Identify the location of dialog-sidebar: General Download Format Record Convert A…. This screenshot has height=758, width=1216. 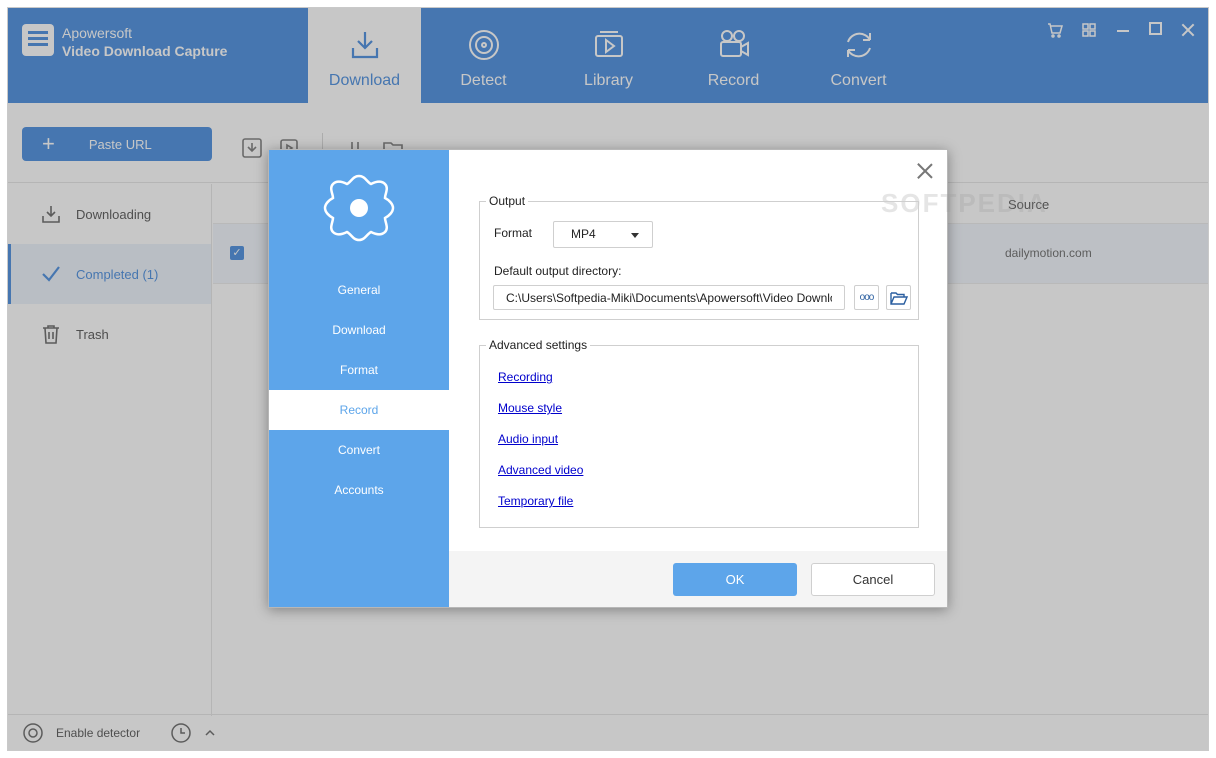
(359, 378).